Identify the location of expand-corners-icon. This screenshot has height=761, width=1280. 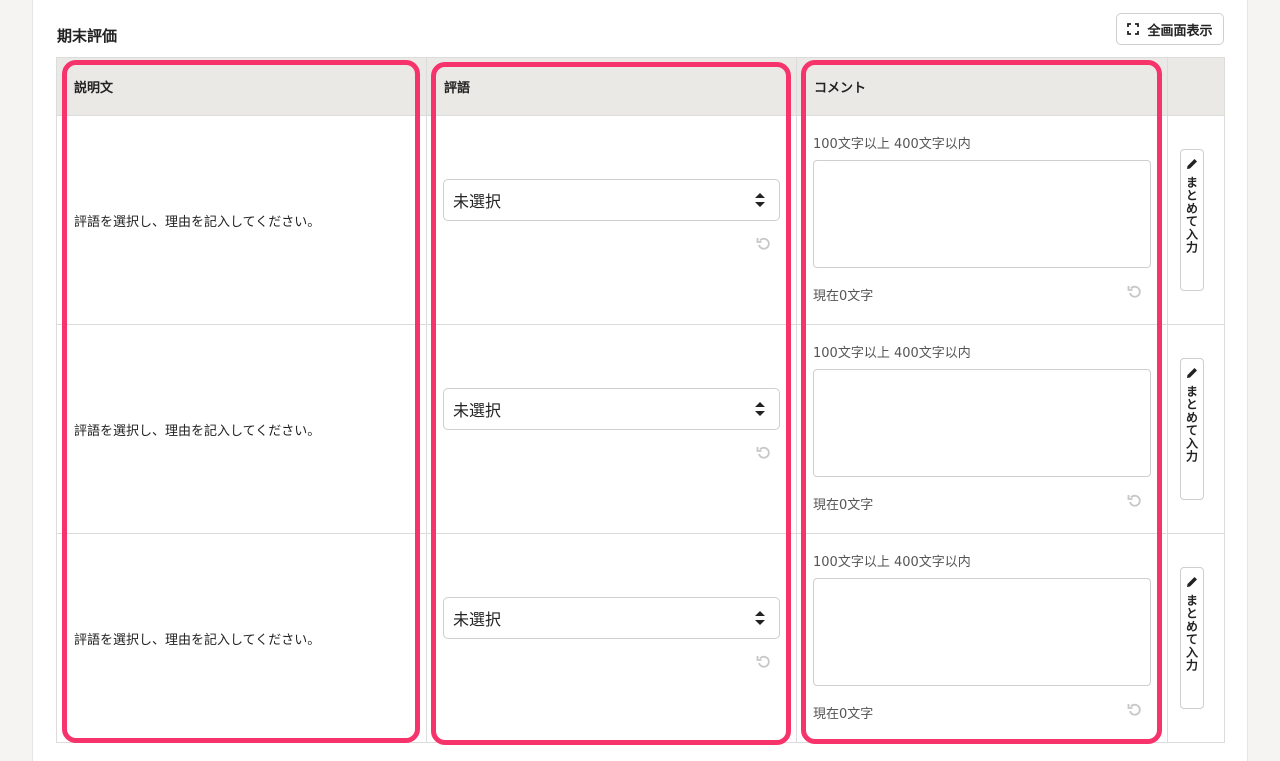
(1133, 29).